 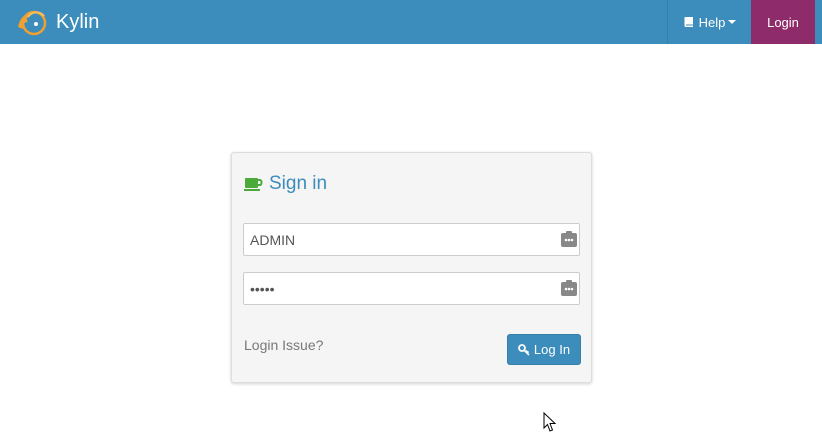 What do you see at coordinates (397, 239) in the screenshot?
I see `username-input` at bounding box center [397, 239].